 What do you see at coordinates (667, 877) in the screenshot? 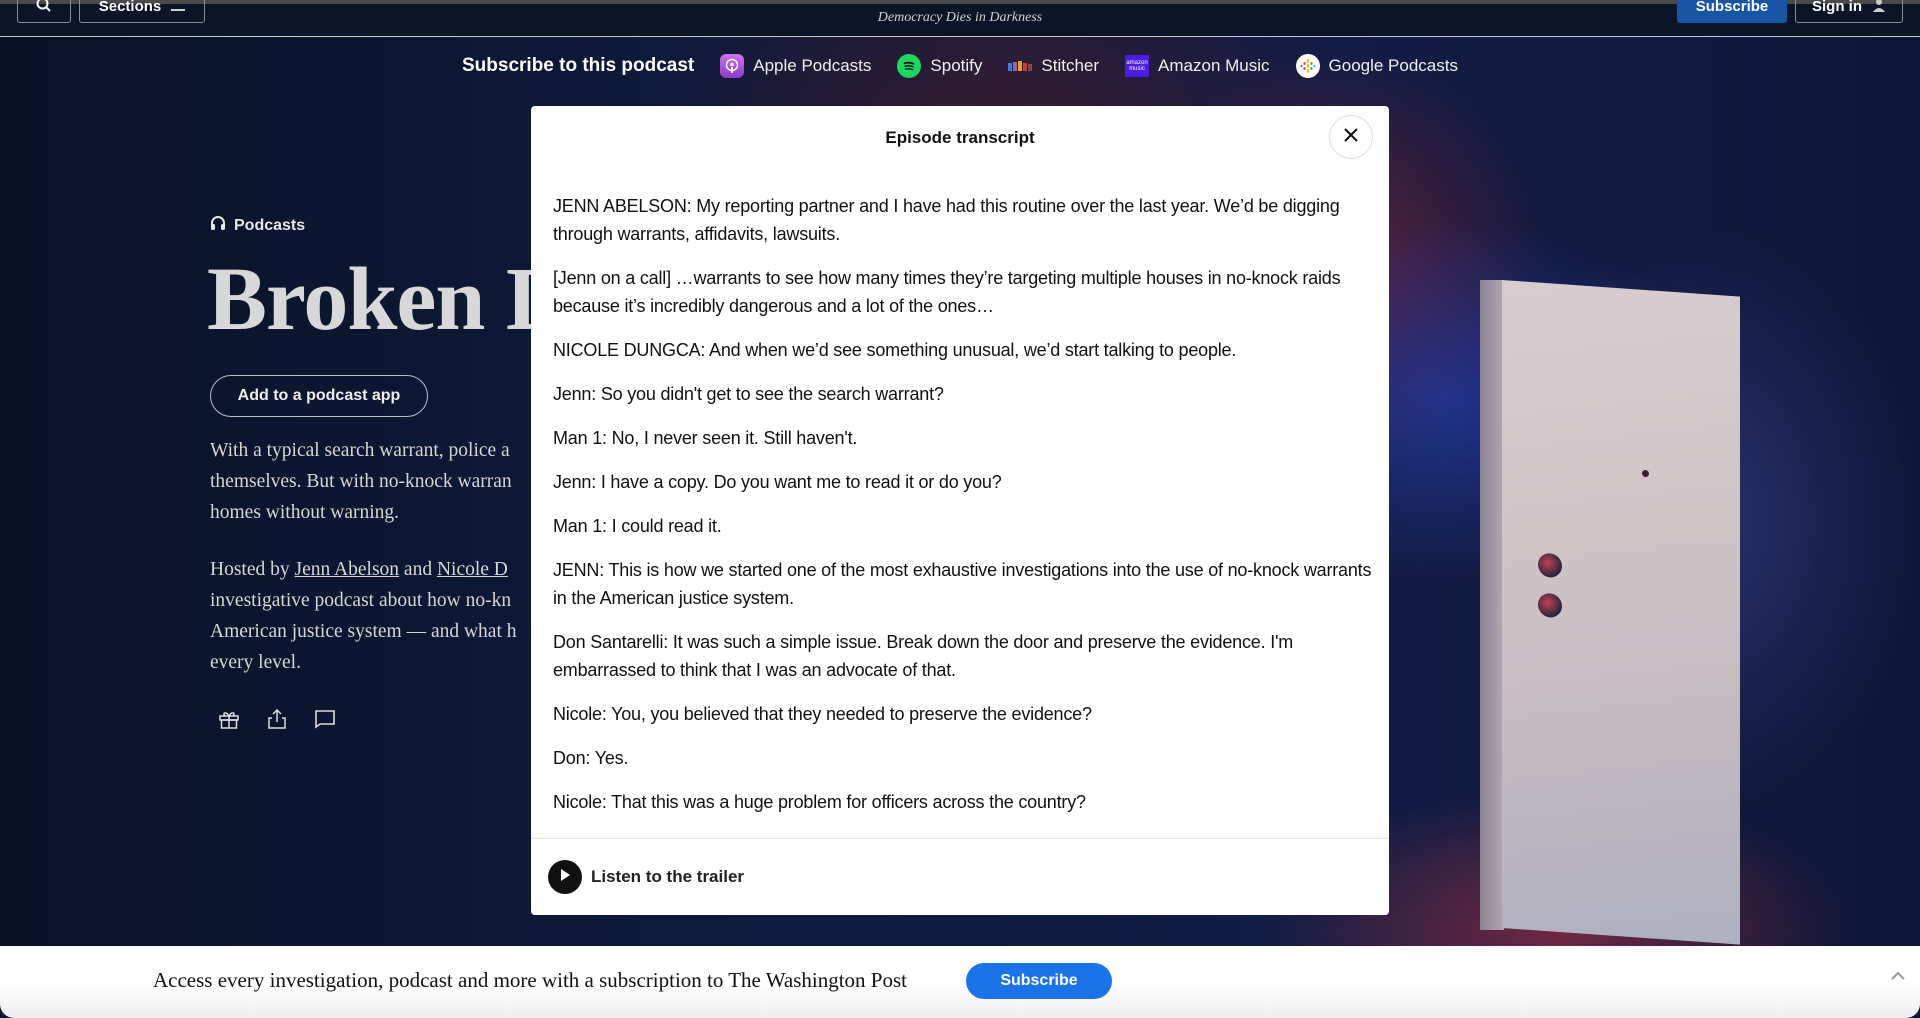
I see `listen-trailer-label: Listen to the trailer` at bounding box center [667, 877].